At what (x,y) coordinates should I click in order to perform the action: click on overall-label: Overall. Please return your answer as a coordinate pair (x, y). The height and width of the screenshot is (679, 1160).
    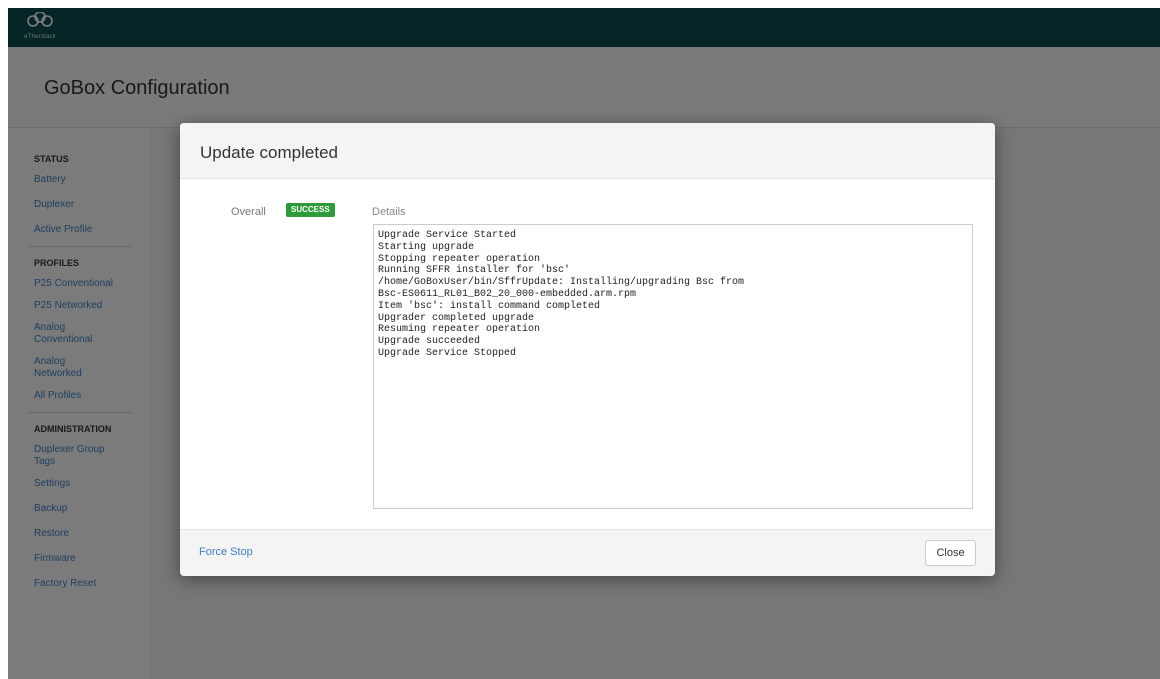
    Looking at the image, I should click on (248, 212).